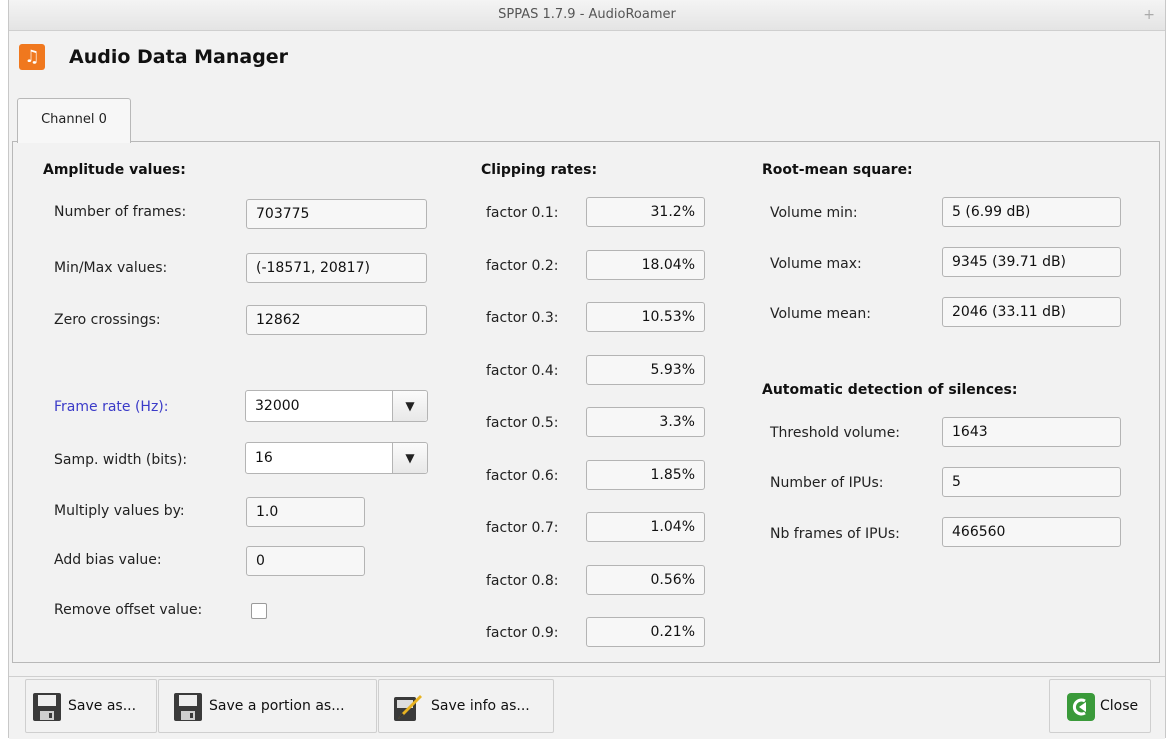  Describe the element at coordinates (837, 170) in the screenshot. I see `rms-heading: Root-mean square:` at that location.